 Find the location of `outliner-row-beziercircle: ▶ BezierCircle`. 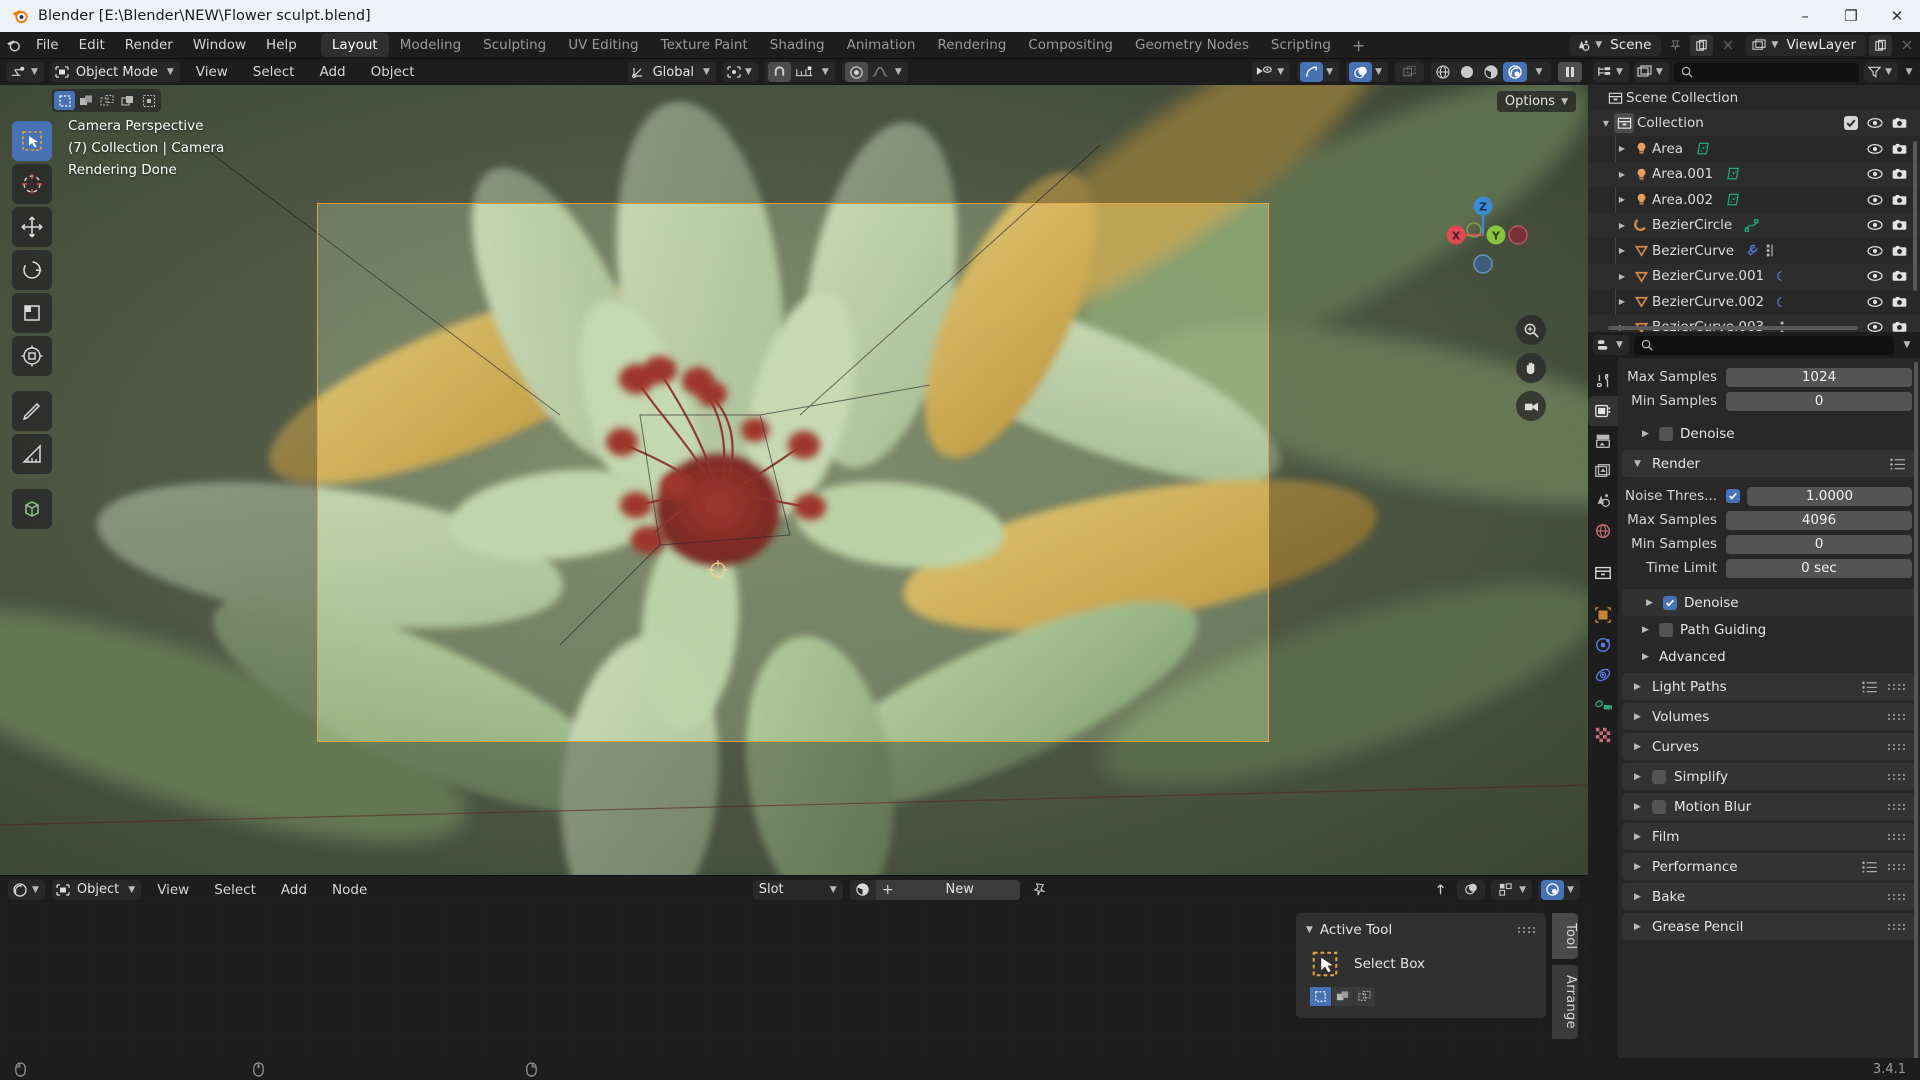

outliner-row-beziercircle: ▶ BezierCircle is located at coordinates (1754, 225).